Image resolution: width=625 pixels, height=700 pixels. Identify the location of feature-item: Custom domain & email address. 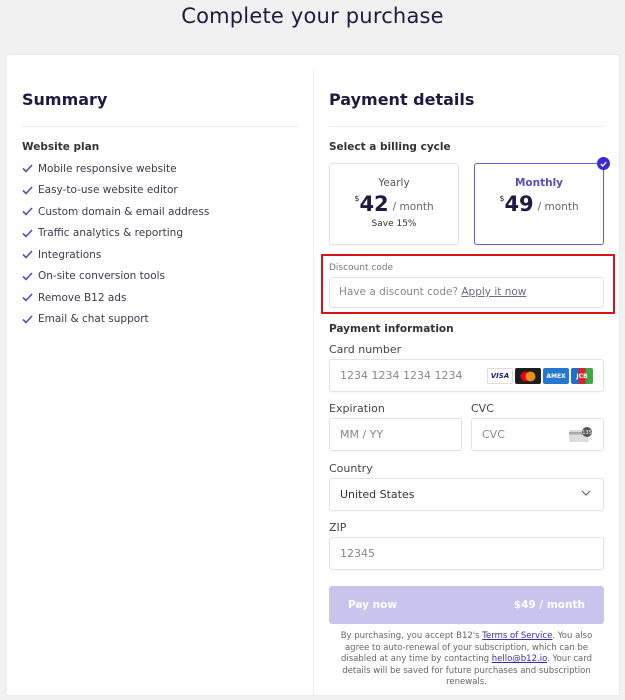
(115, 212).